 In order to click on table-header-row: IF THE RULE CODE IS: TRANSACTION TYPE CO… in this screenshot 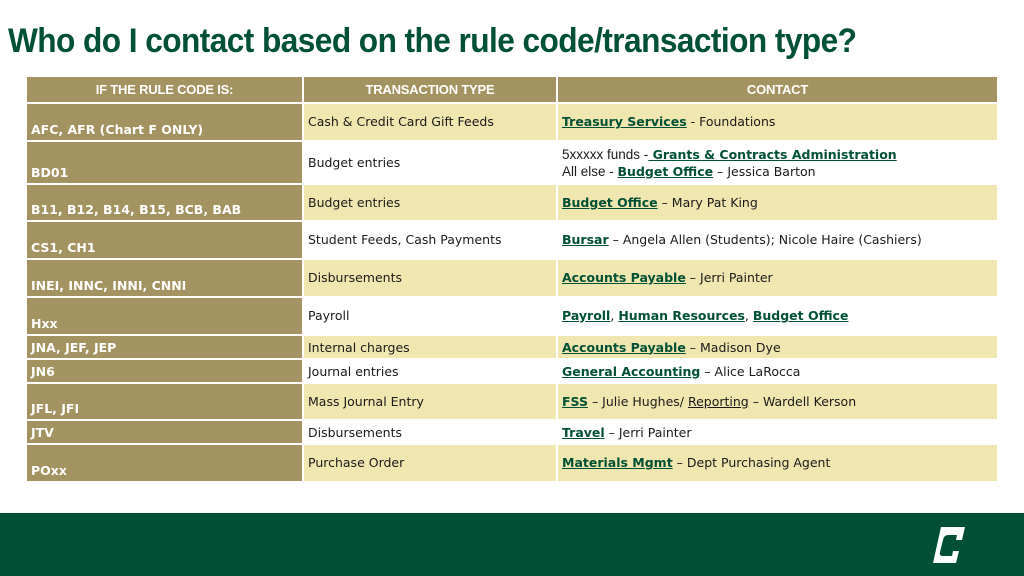, I will do `click(512, 90)`.